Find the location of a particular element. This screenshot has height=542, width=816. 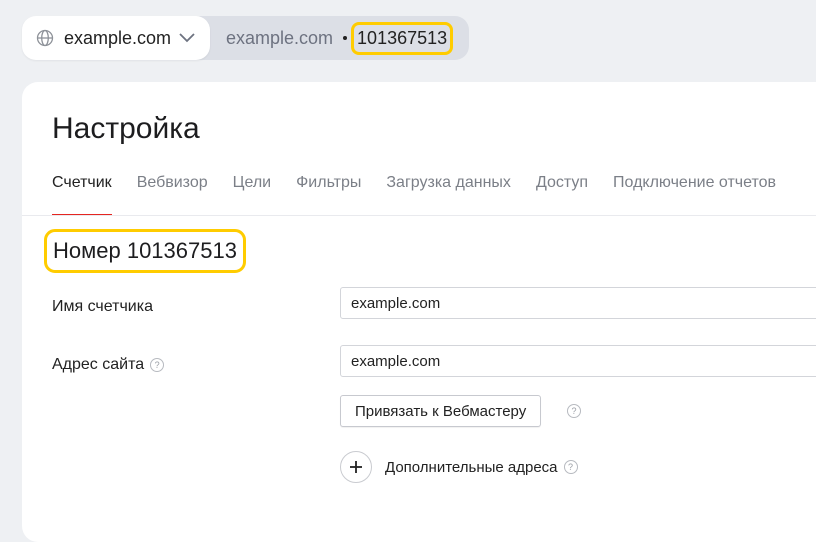

tab-access: Доступ is located at coordinates (562, 195).